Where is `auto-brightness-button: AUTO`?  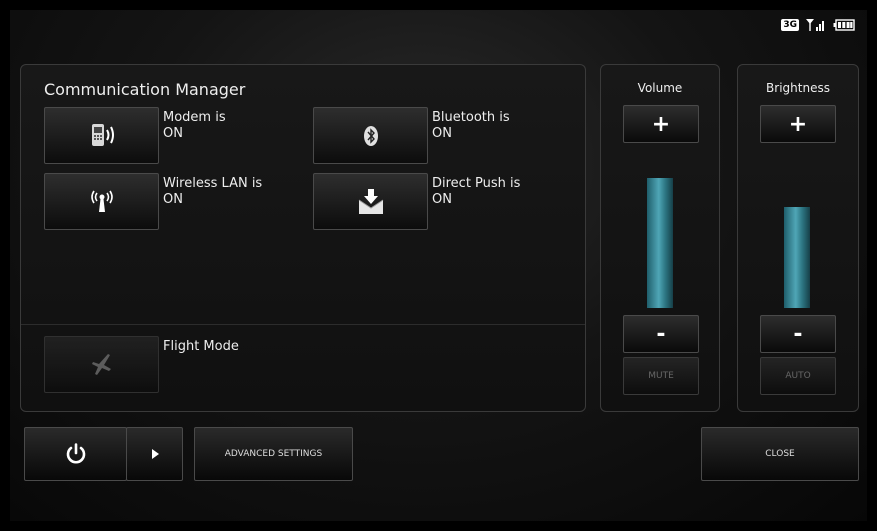 auto-brightness-button: AUTO is located at coordinates (798, 376).